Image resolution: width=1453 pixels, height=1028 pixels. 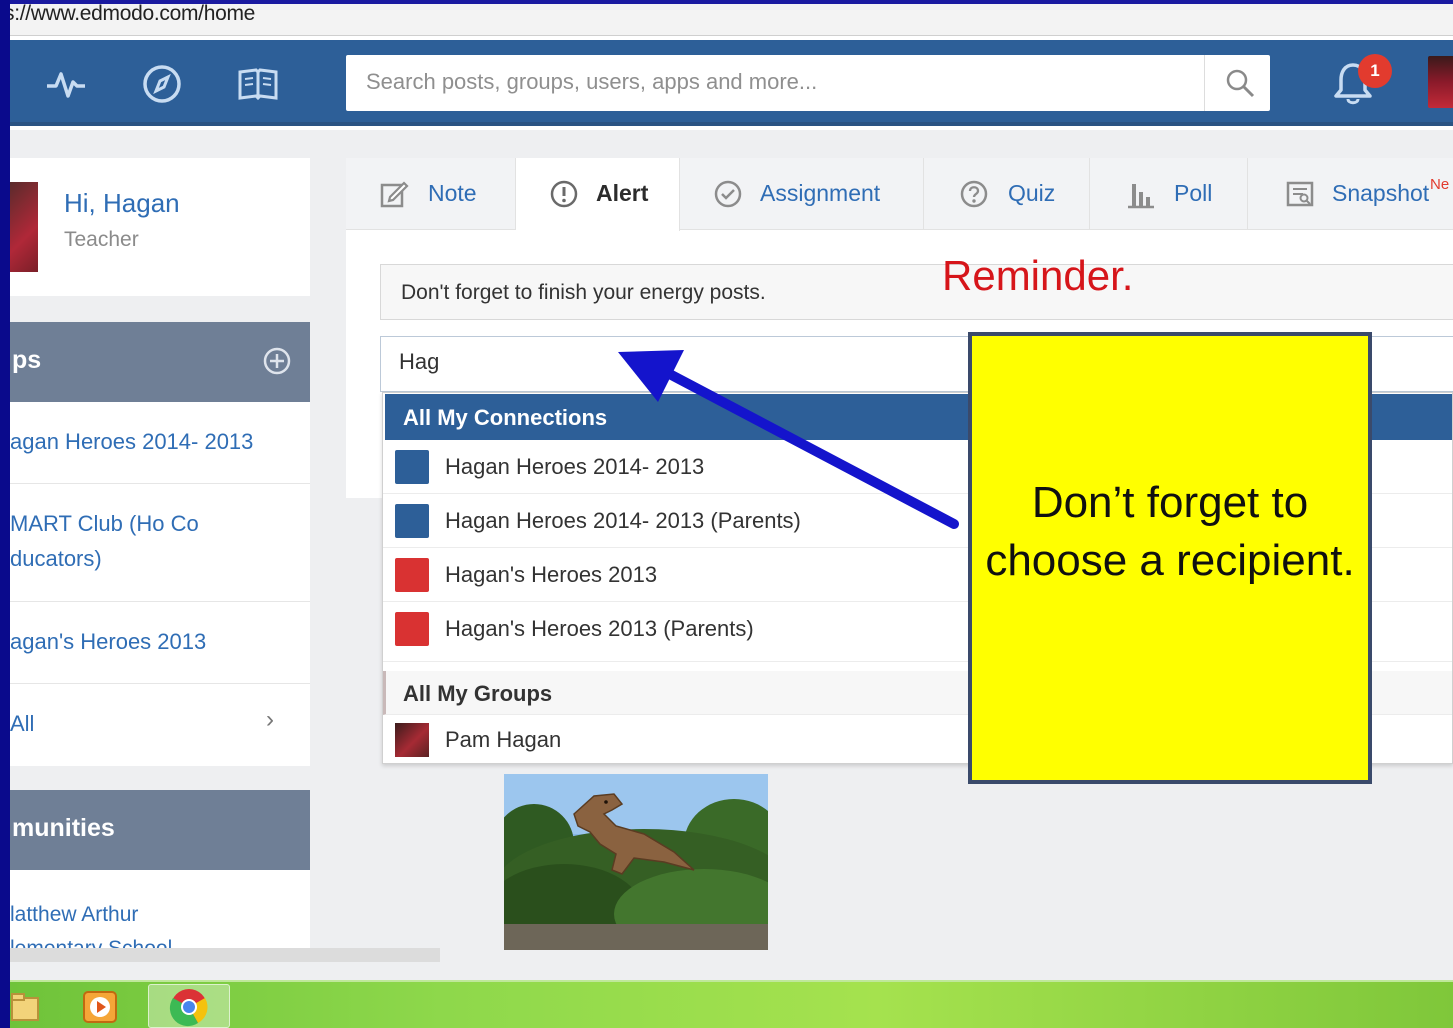 I want to click on group-item-label: MART Club (Ho Co ducators), so click(x=104, y=541).